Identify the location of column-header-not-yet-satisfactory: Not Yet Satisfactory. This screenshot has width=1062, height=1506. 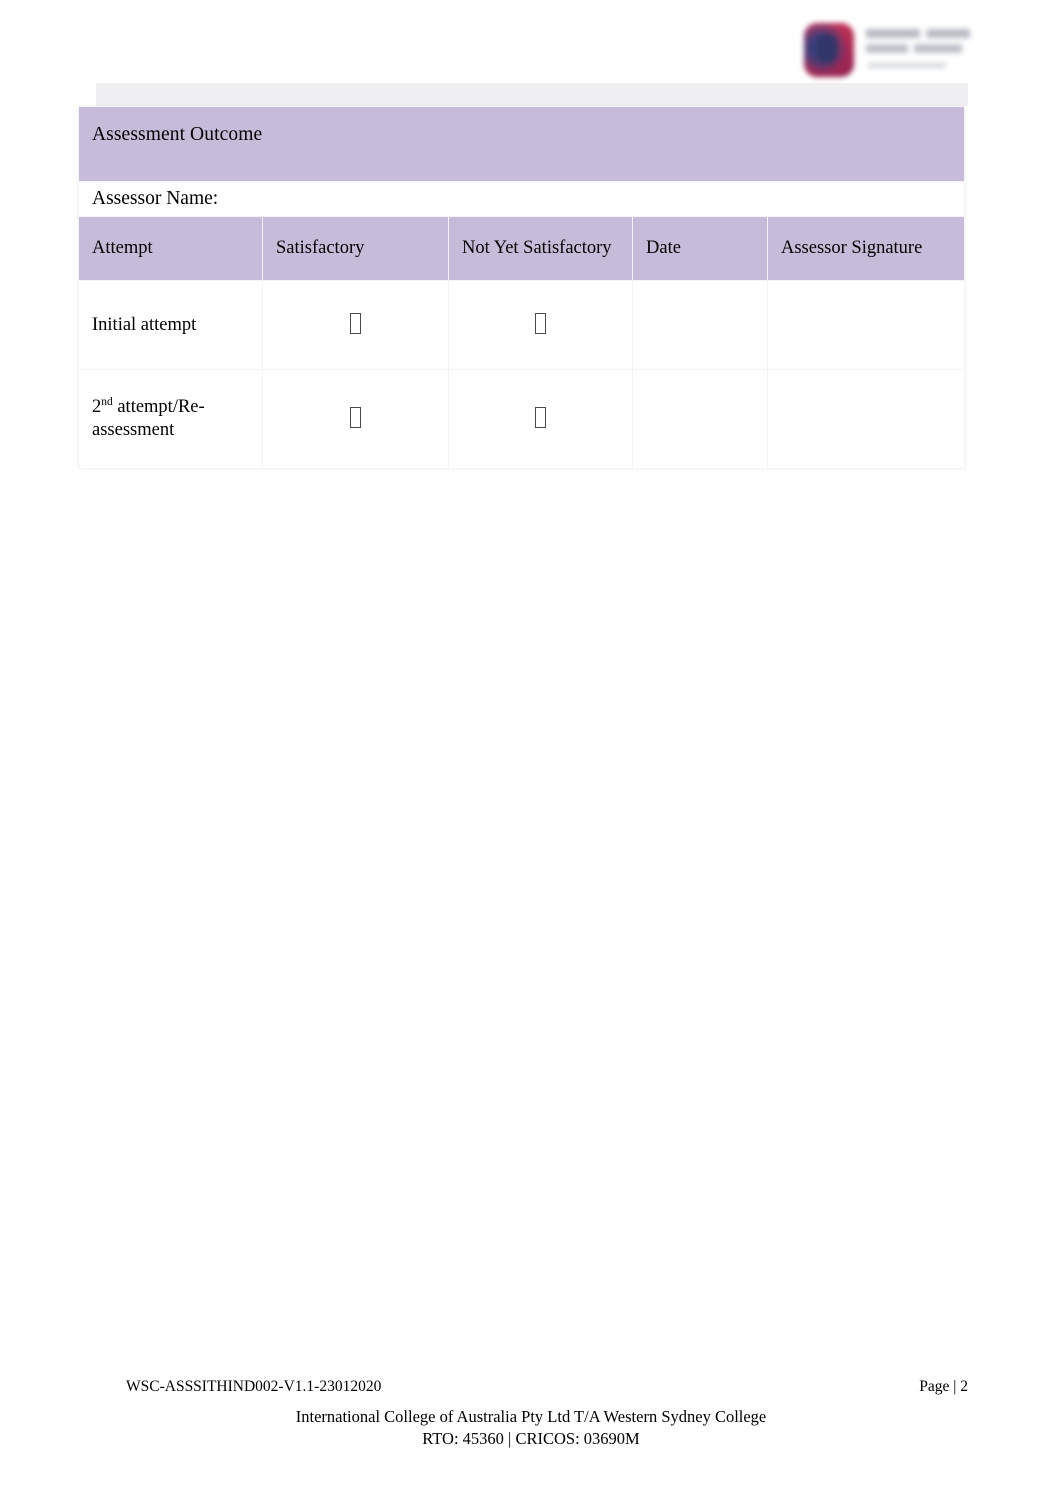
(540, 248).